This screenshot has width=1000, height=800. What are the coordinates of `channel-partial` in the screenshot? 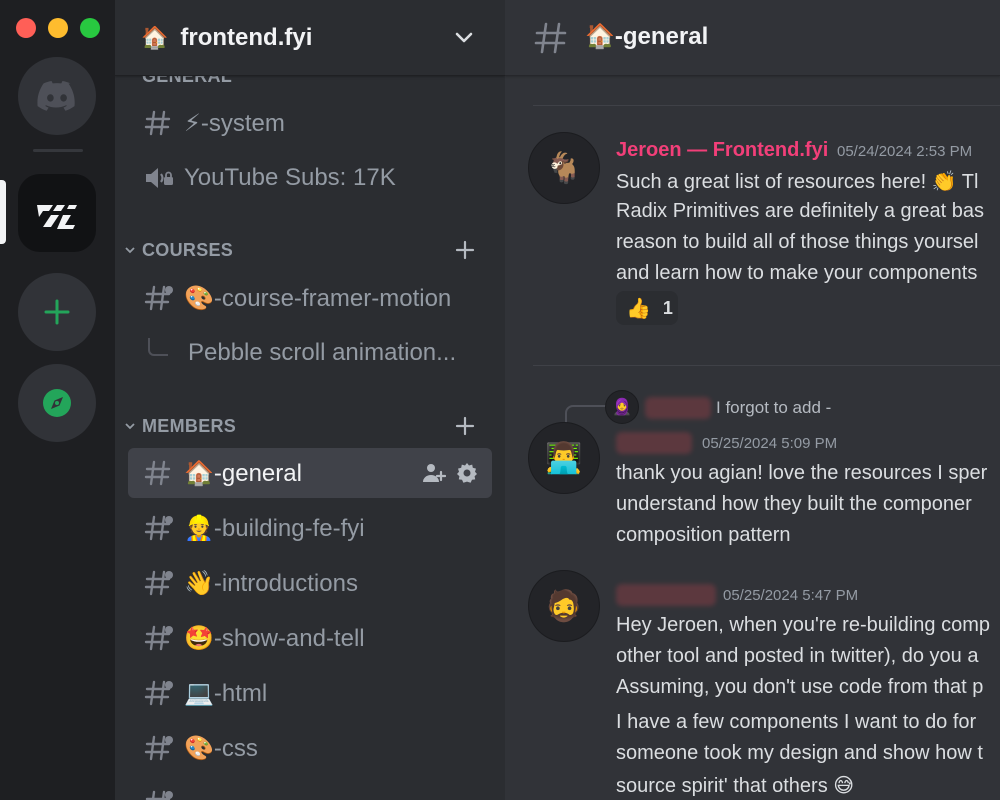 It's located at (310, 789).